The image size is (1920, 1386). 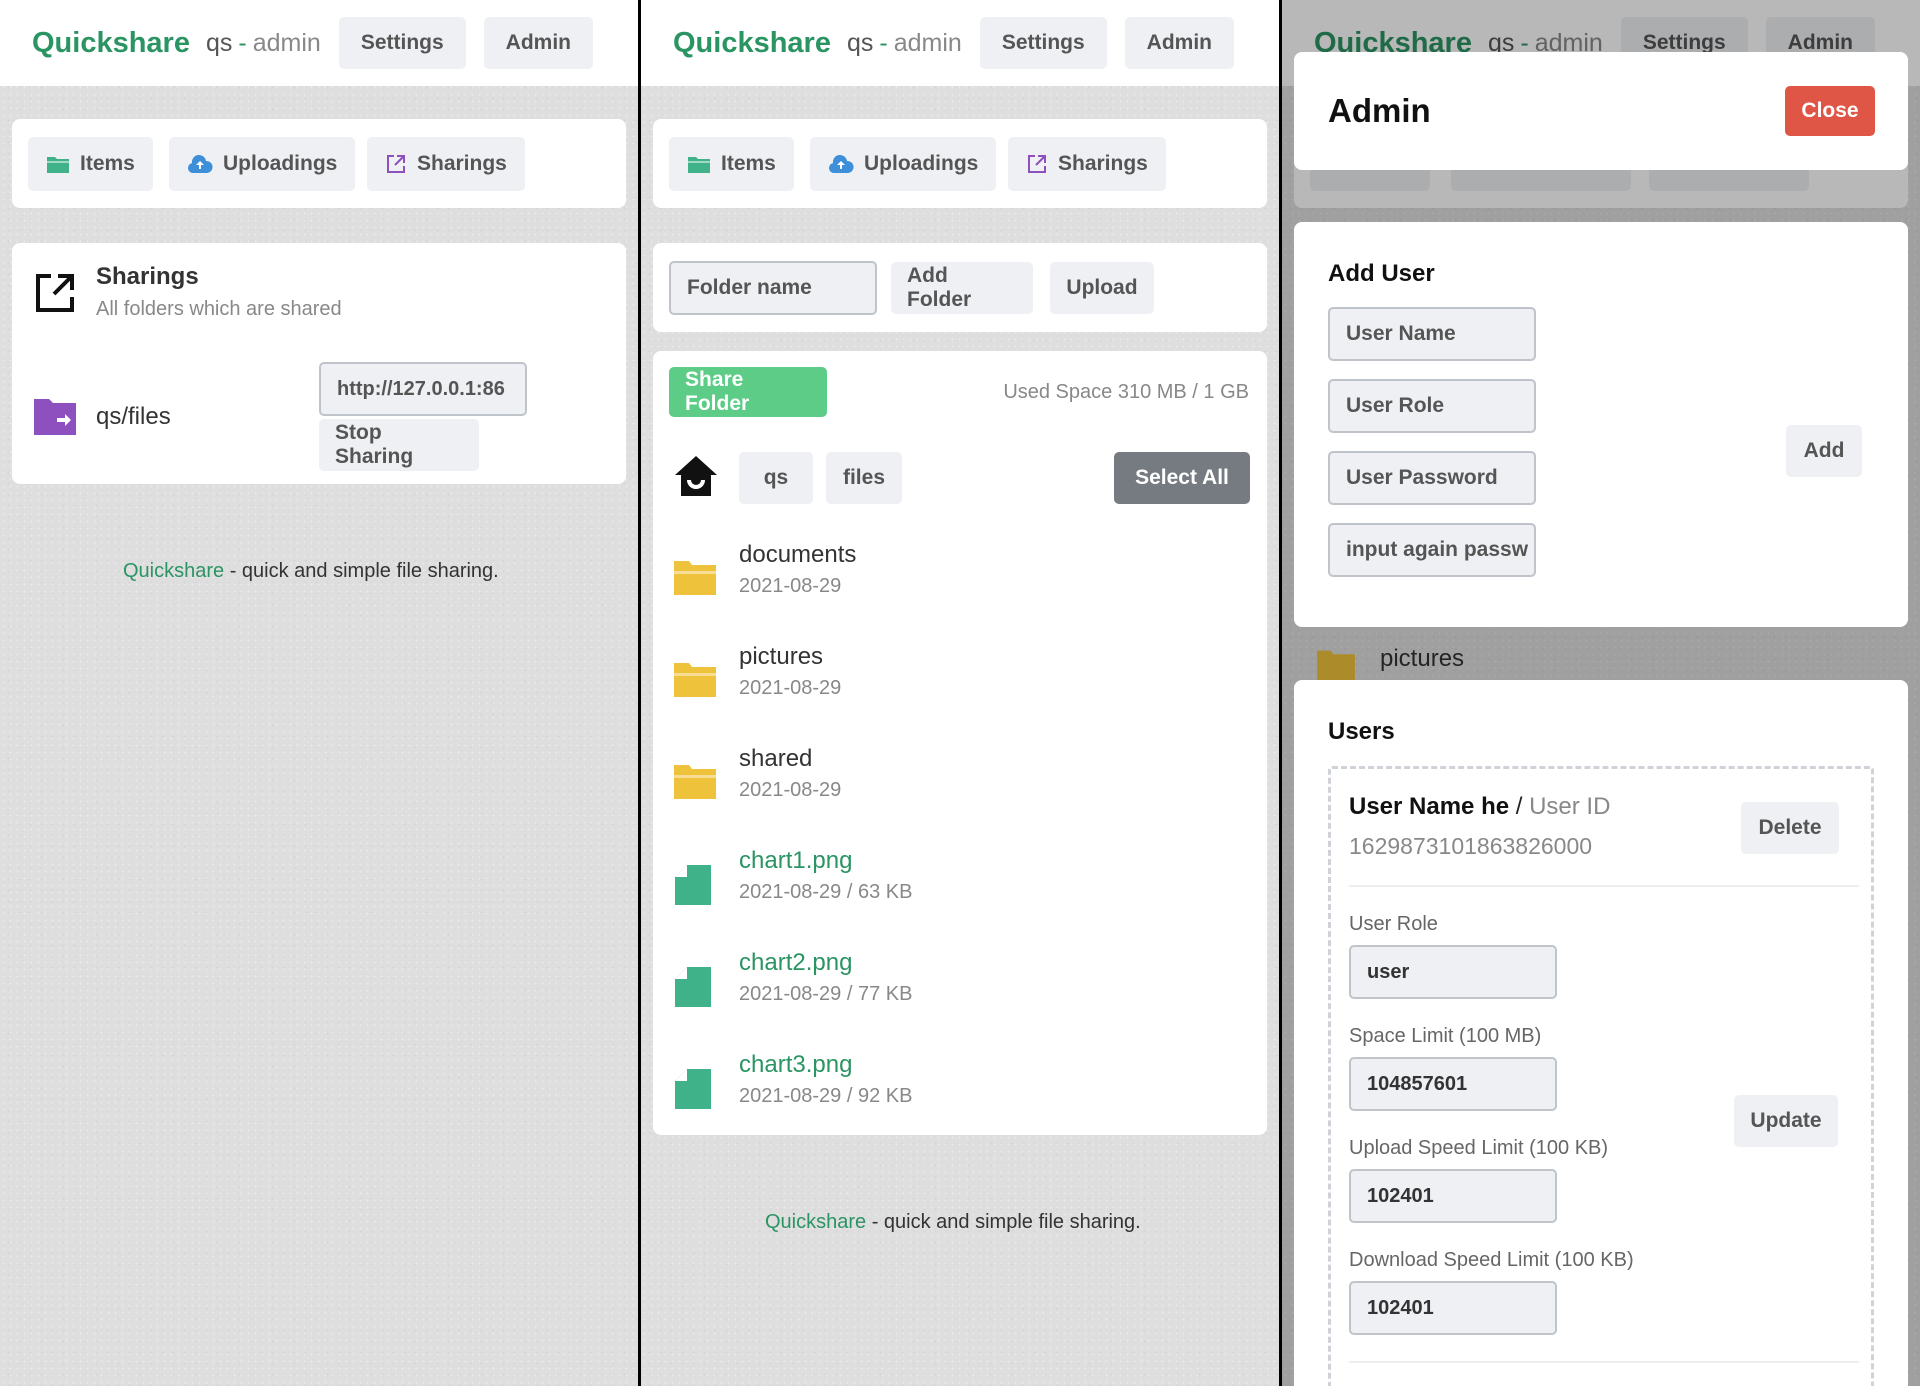 I want to click on top-bar: Quickshare qs - admin Settings Admin, so click(x=319, y=43).